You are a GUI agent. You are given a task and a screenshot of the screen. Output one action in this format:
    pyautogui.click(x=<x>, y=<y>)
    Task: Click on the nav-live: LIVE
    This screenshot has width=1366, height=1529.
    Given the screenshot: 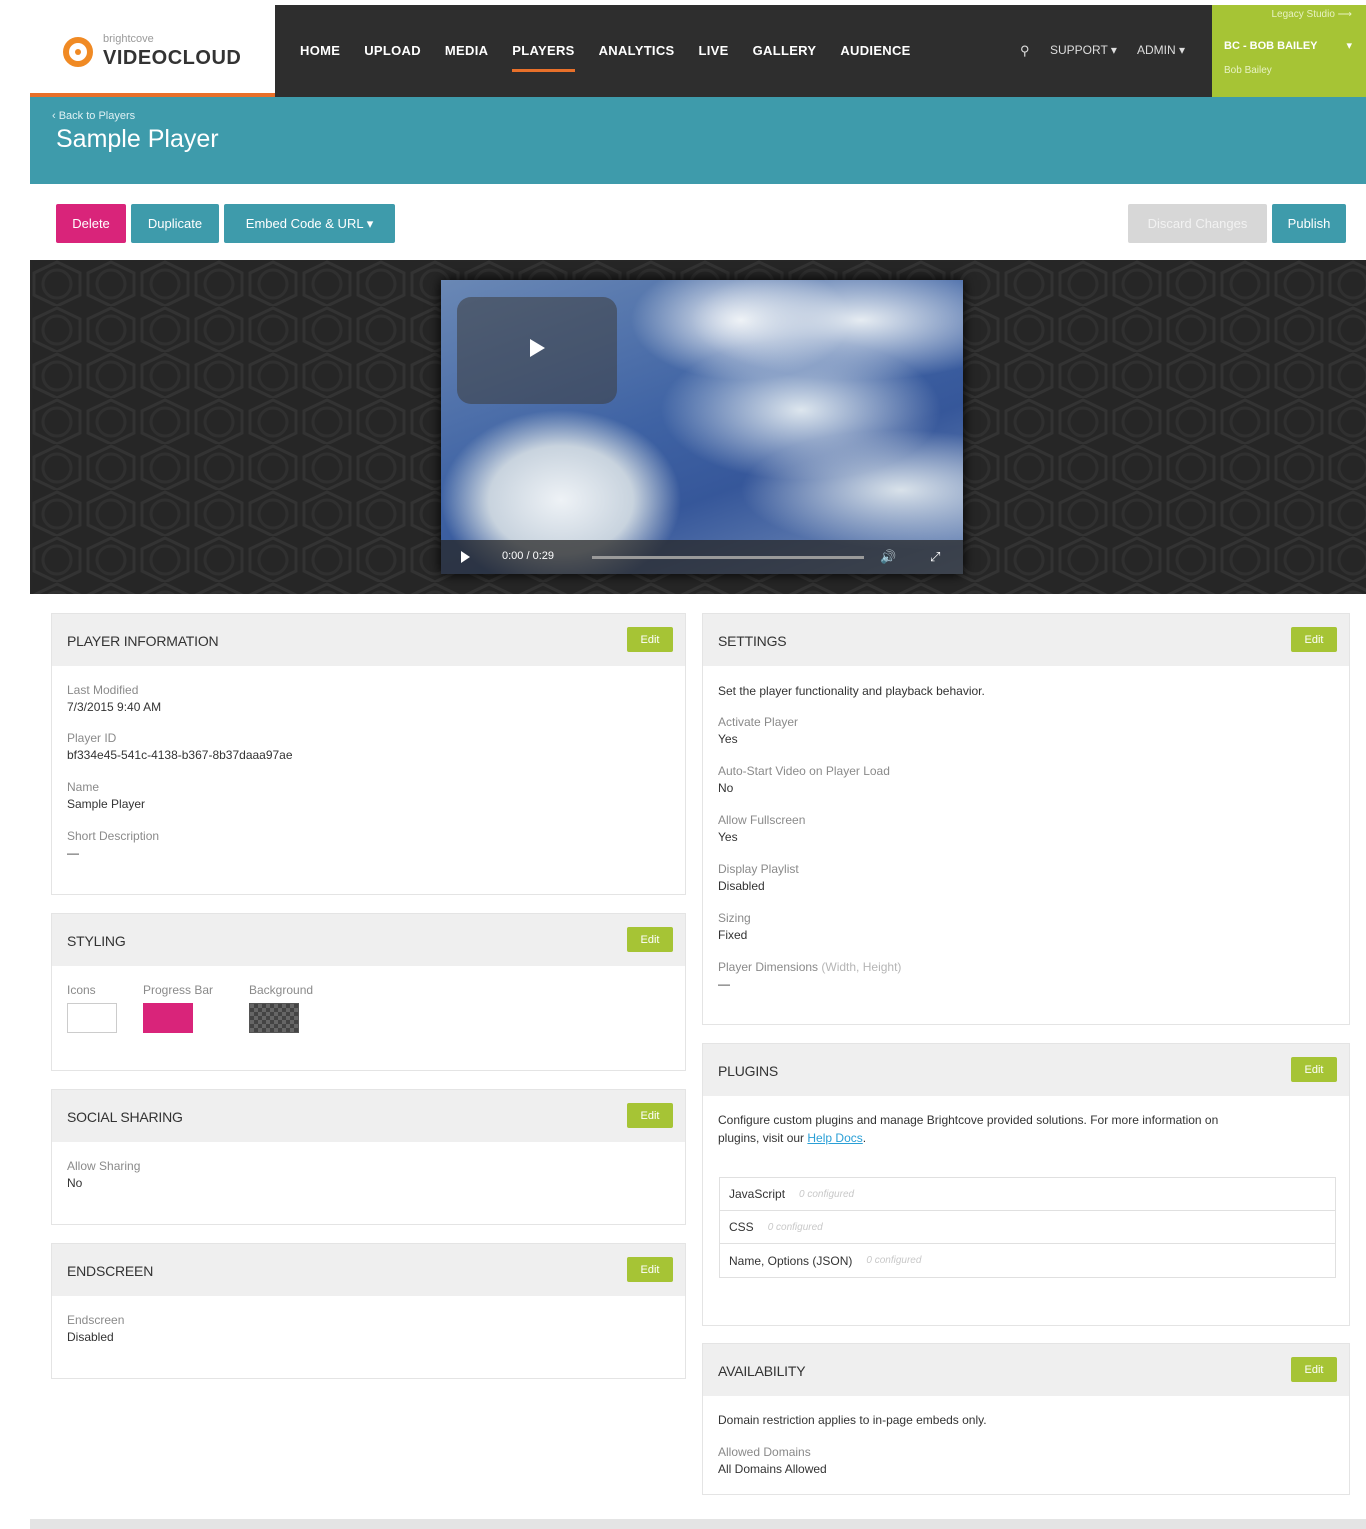 What is the action you would take?
    pyautogui.click(x=714, y=50)
    